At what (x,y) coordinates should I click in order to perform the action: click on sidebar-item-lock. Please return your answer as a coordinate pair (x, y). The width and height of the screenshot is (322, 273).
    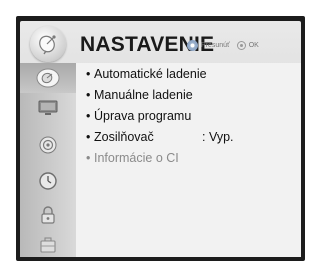
    Looking at the image, I should click on (48, 215).